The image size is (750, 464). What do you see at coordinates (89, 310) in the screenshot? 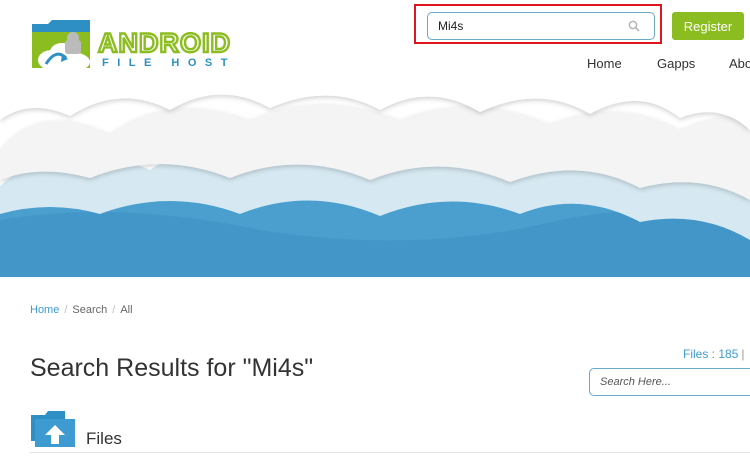
I see `breadcrumb-search: Search` at bounding box center [89, 310].